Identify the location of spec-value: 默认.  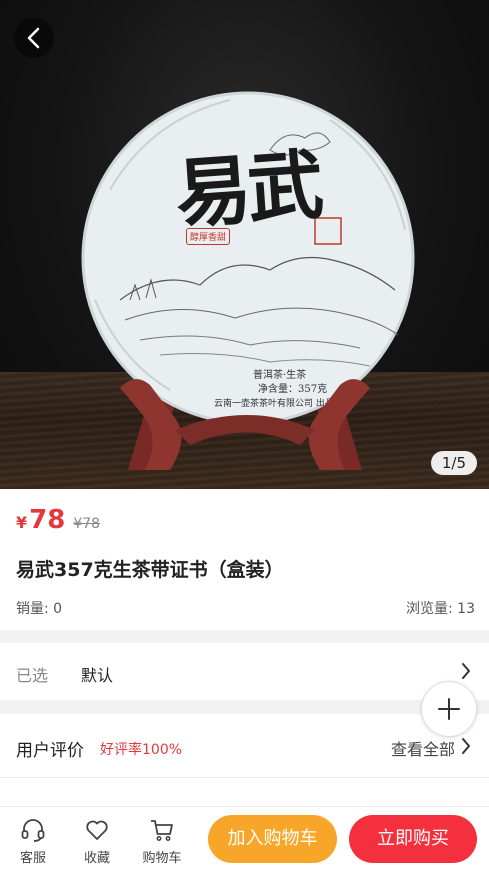
(97, 675).